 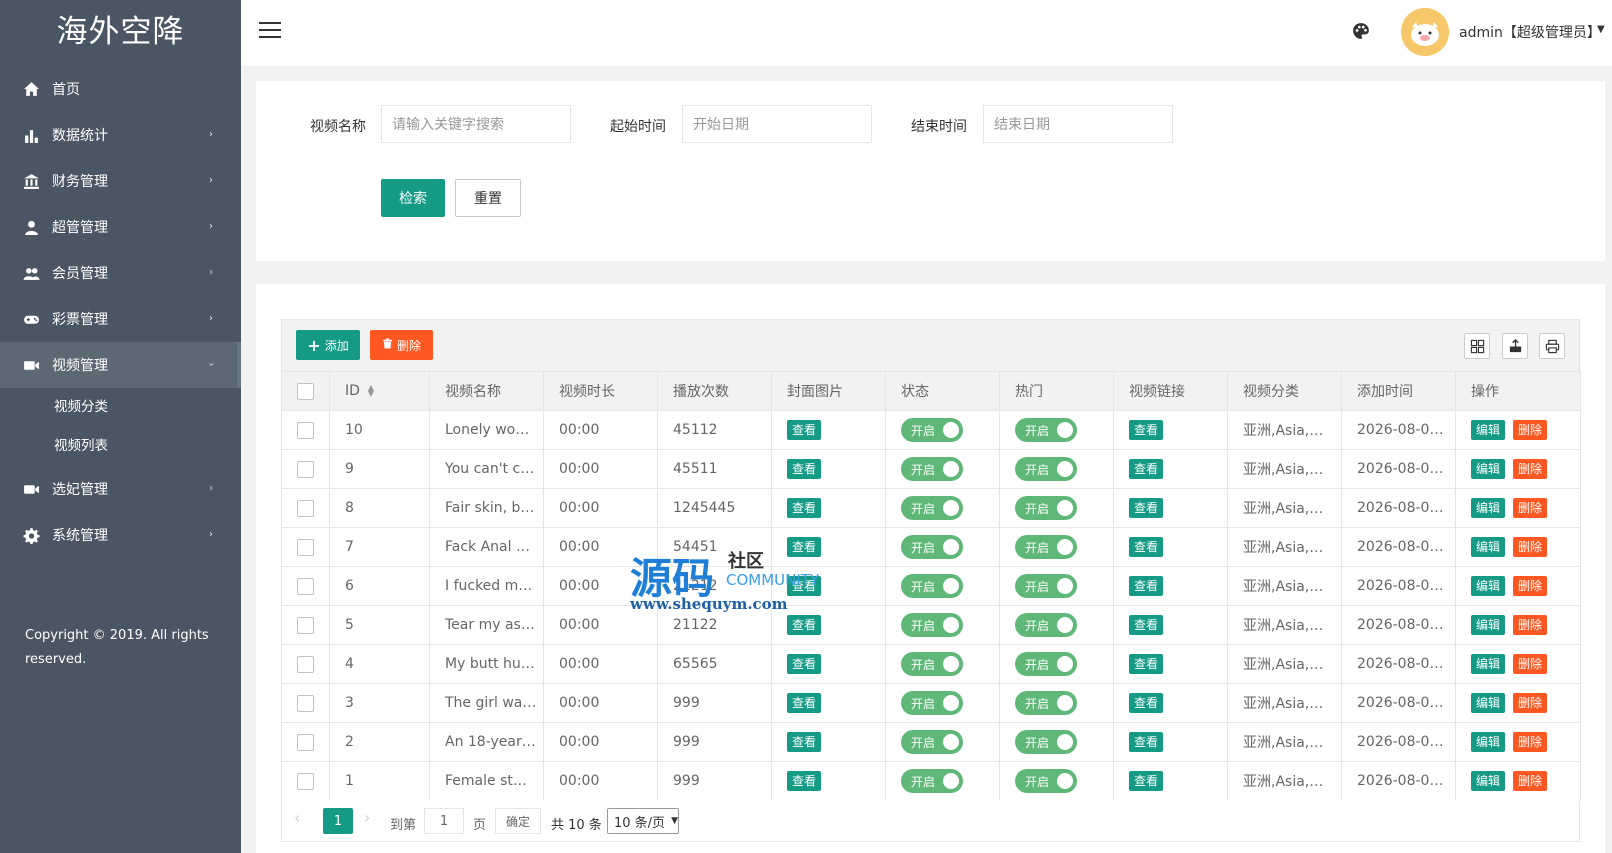 I want to click on select-all-checkbox, so click(x=305, y=391).